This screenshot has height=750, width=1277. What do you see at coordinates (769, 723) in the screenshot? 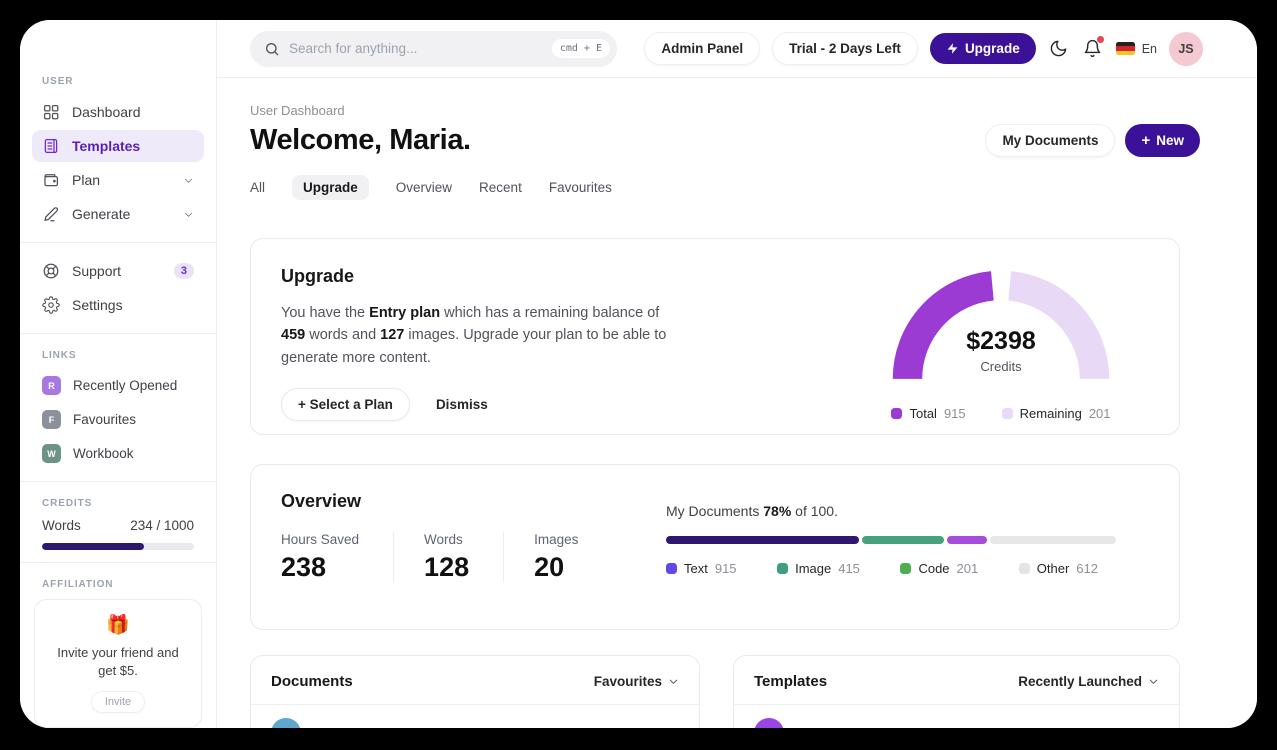
I see `template-avatar` at bounding box center [769, 723].